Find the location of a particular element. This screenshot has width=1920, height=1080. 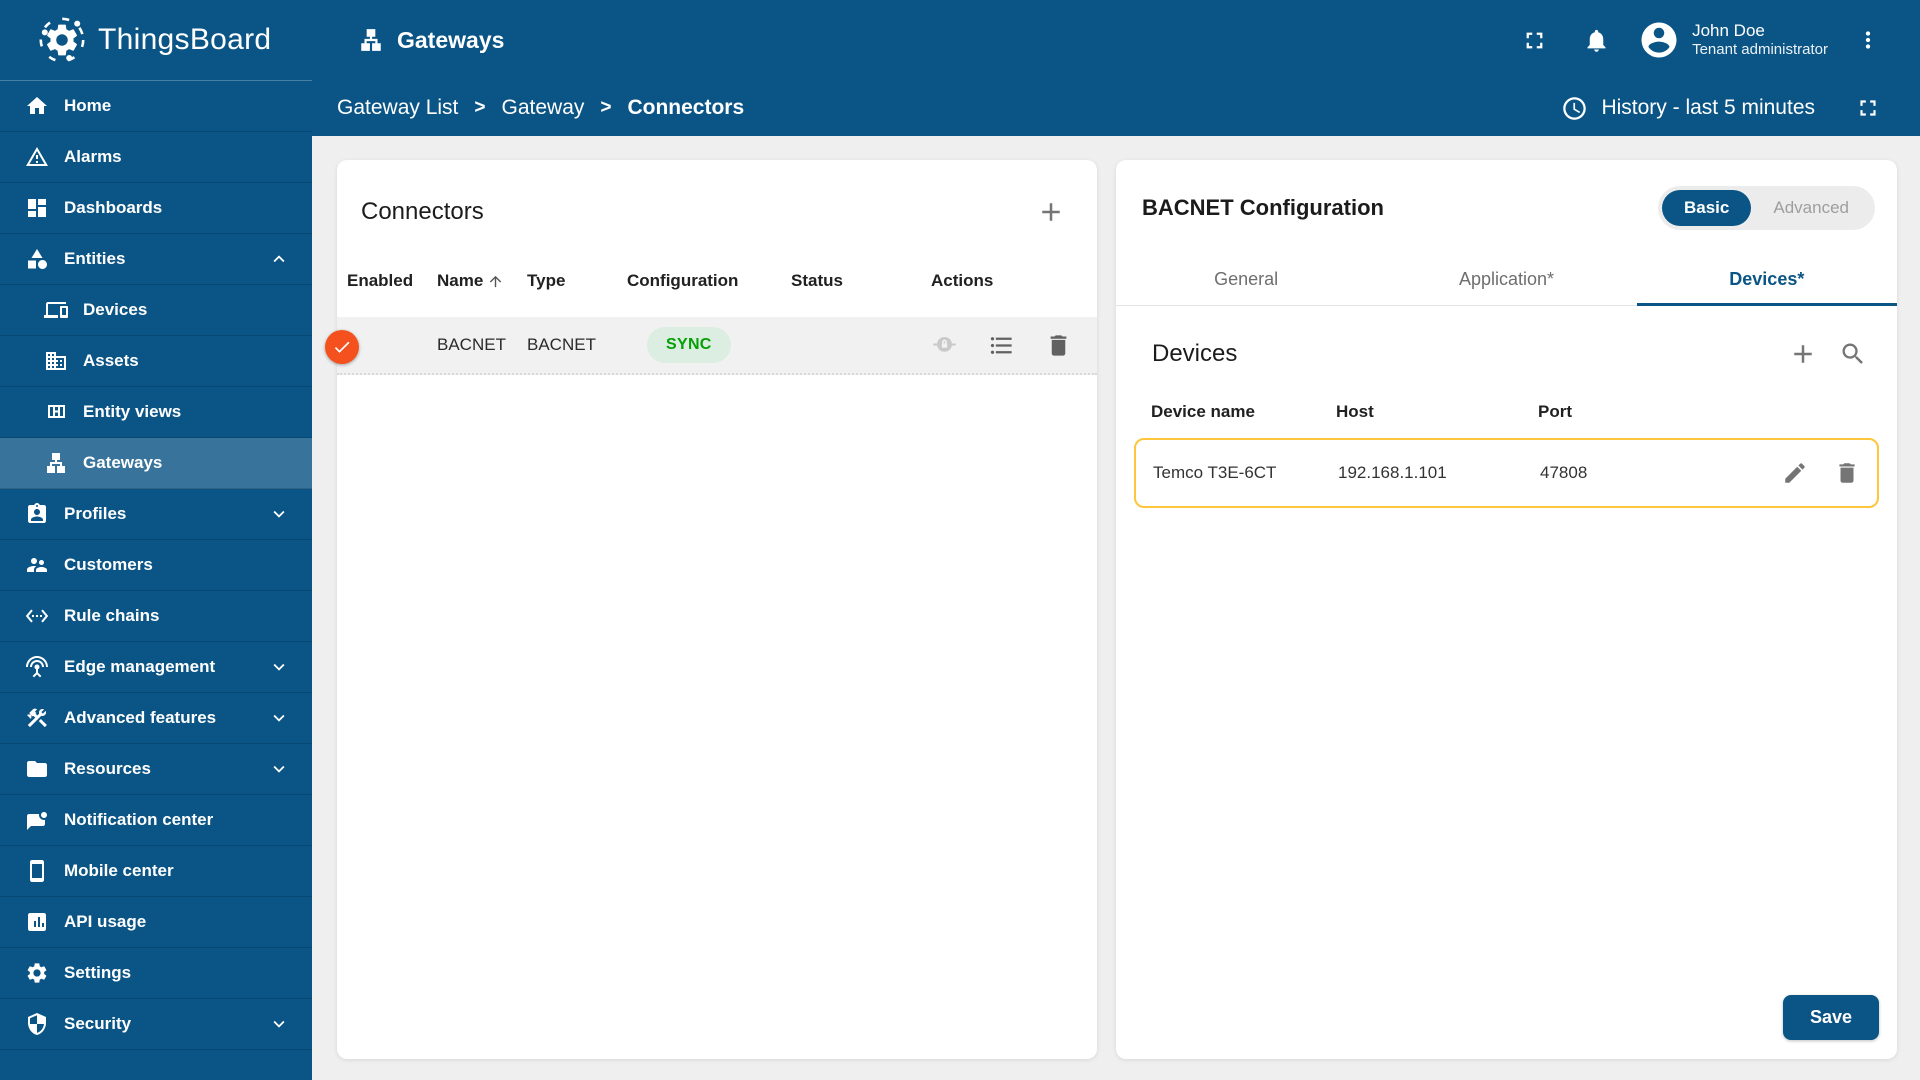

add-connector-button is located at coordinates (1051, 212).